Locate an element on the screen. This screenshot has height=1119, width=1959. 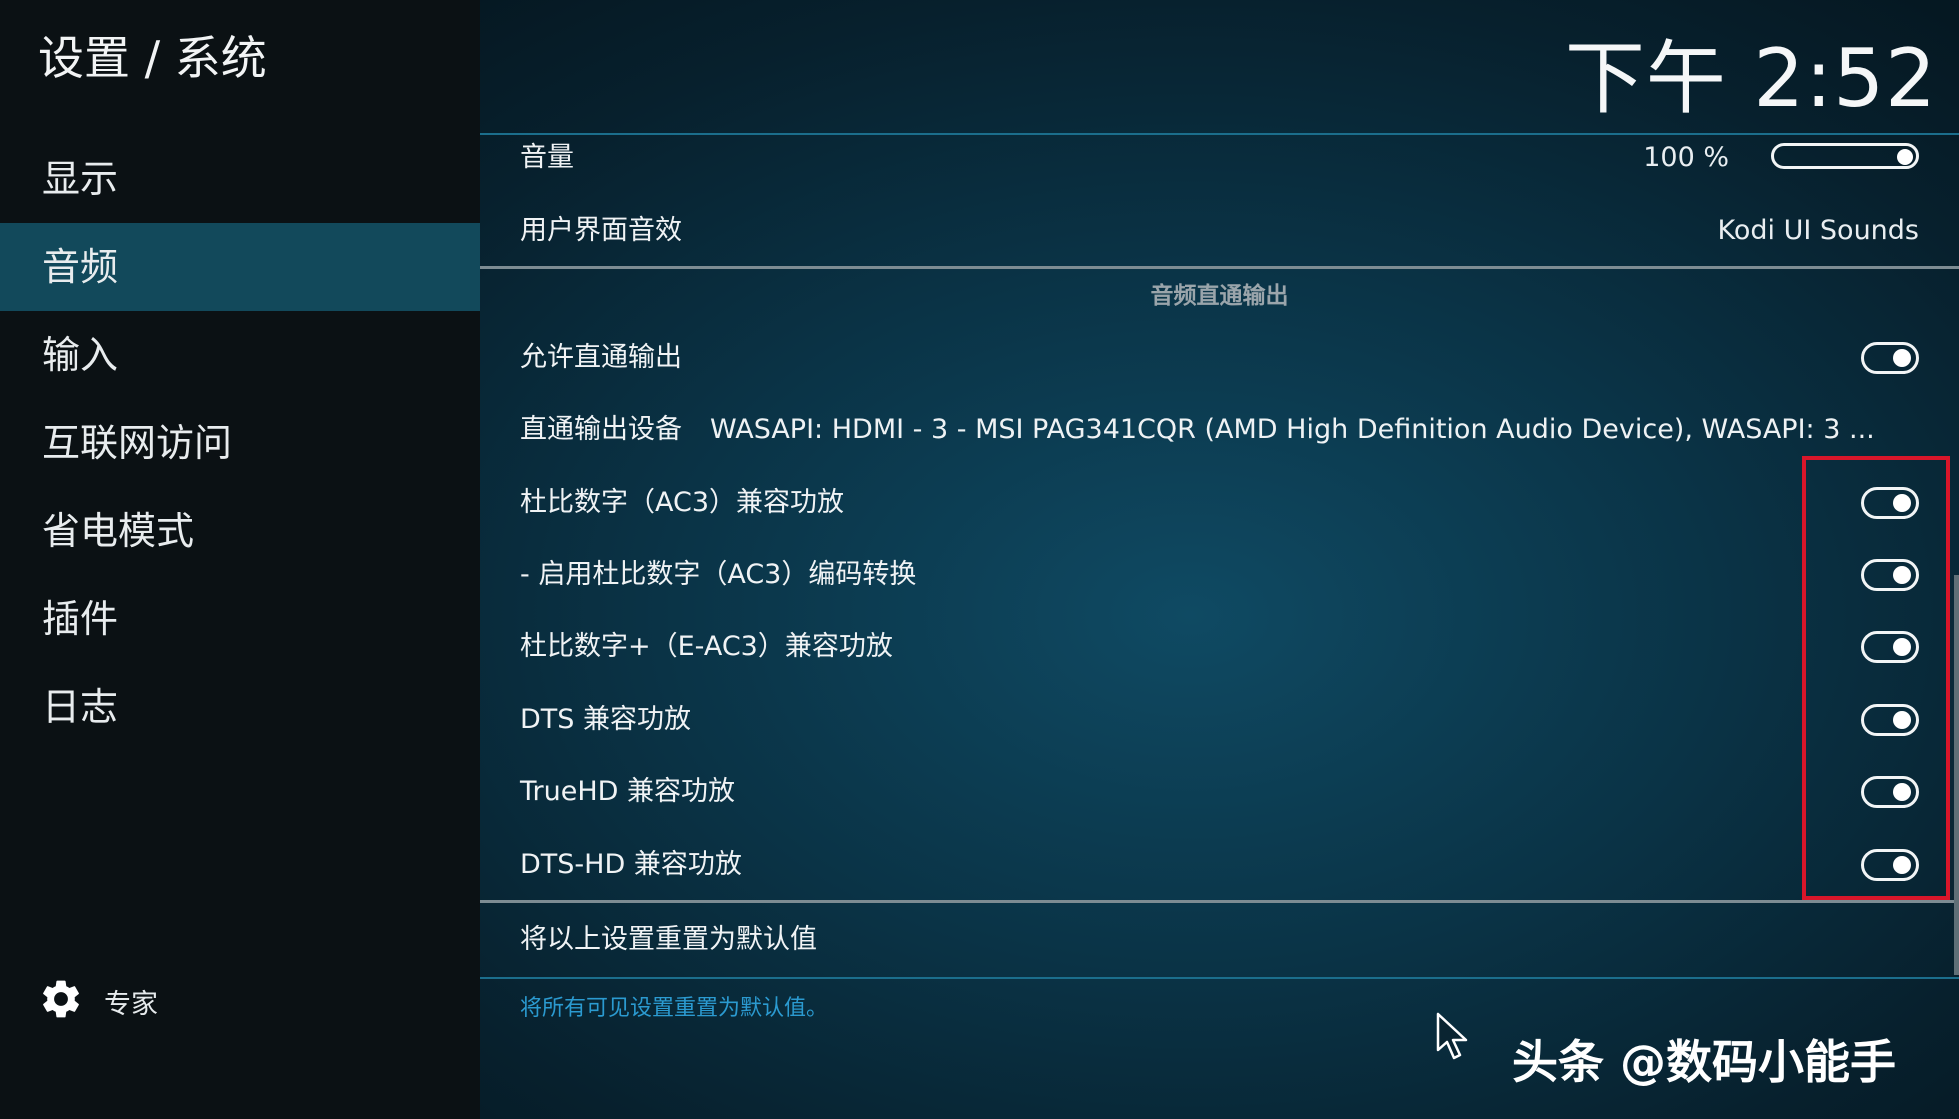
volume-value: 100 % is located at coordinates (1686, 157).